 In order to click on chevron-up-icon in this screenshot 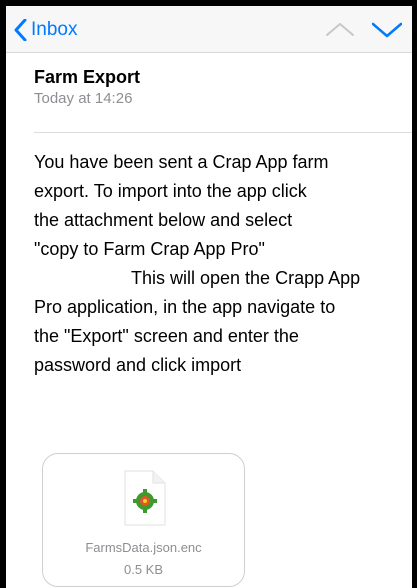, I will do `click(340, 29)`.